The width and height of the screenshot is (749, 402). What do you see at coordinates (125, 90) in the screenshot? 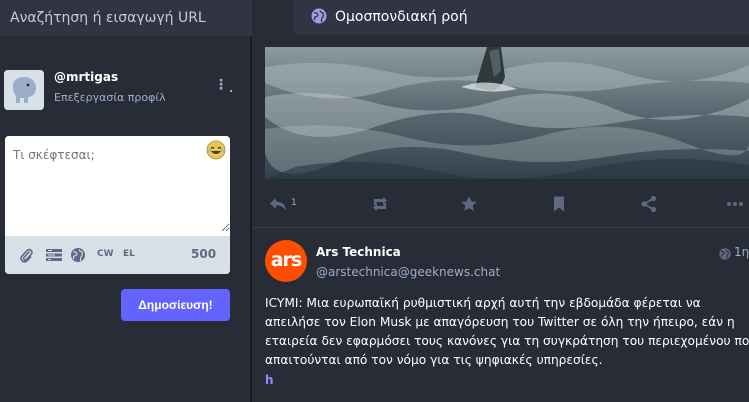
I see `profile-card: @mrtigas Επεξεργασία προφίλ ⋮` at bounding box center [125, 90].